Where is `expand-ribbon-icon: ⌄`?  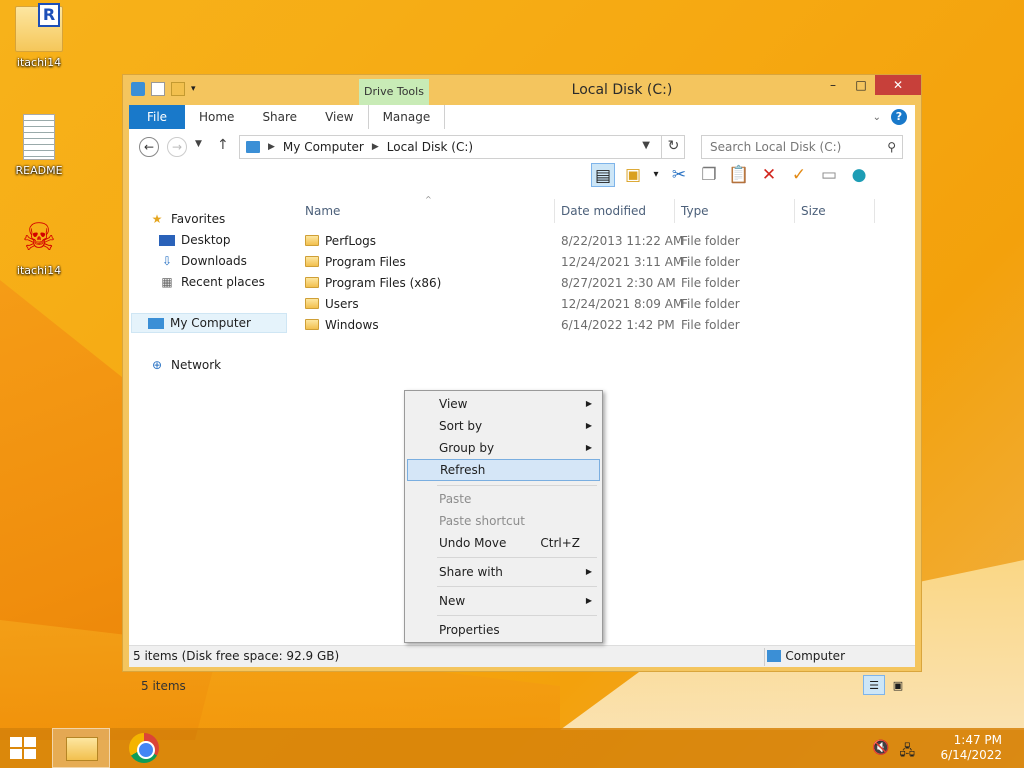
expand-ribbon-icon: ⌄ is located at coordinates (877, 117).